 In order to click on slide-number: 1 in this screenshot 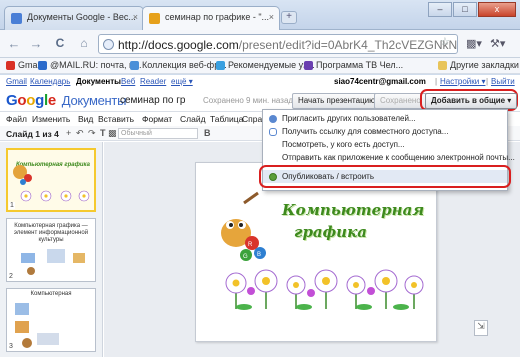, I will do `click(12, 205)`.